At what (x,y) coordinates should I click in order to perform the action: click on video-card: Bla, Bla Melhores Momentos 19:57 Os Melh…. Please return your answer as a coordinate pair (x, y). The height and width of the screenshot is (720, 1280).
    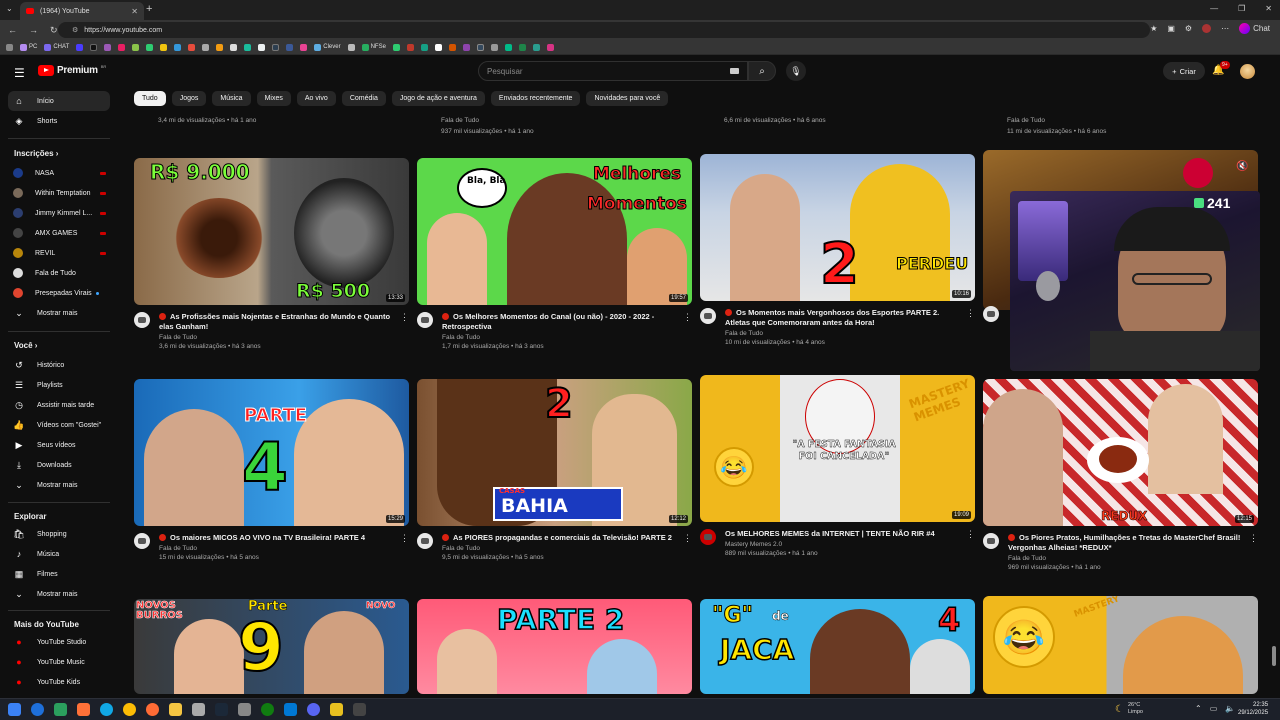
    Looking at the image, I should click on (554, 254).